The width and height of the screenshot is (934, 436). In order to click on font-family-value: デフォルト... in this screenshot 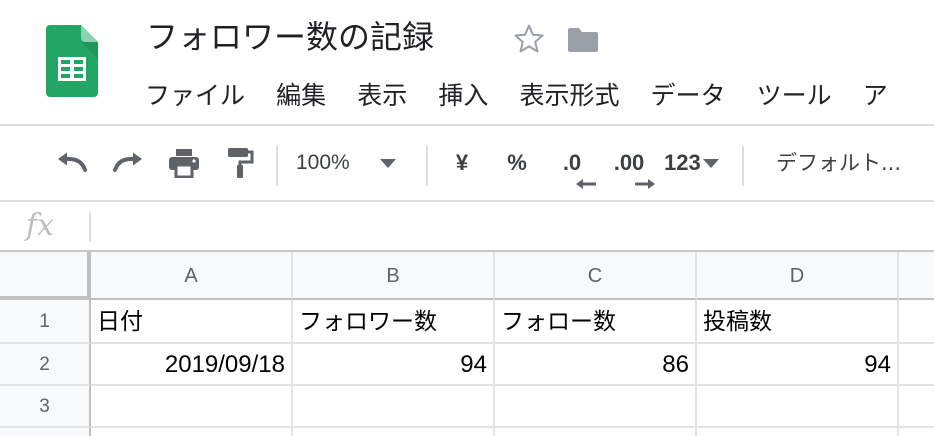, I will do `click(839, 163)`.